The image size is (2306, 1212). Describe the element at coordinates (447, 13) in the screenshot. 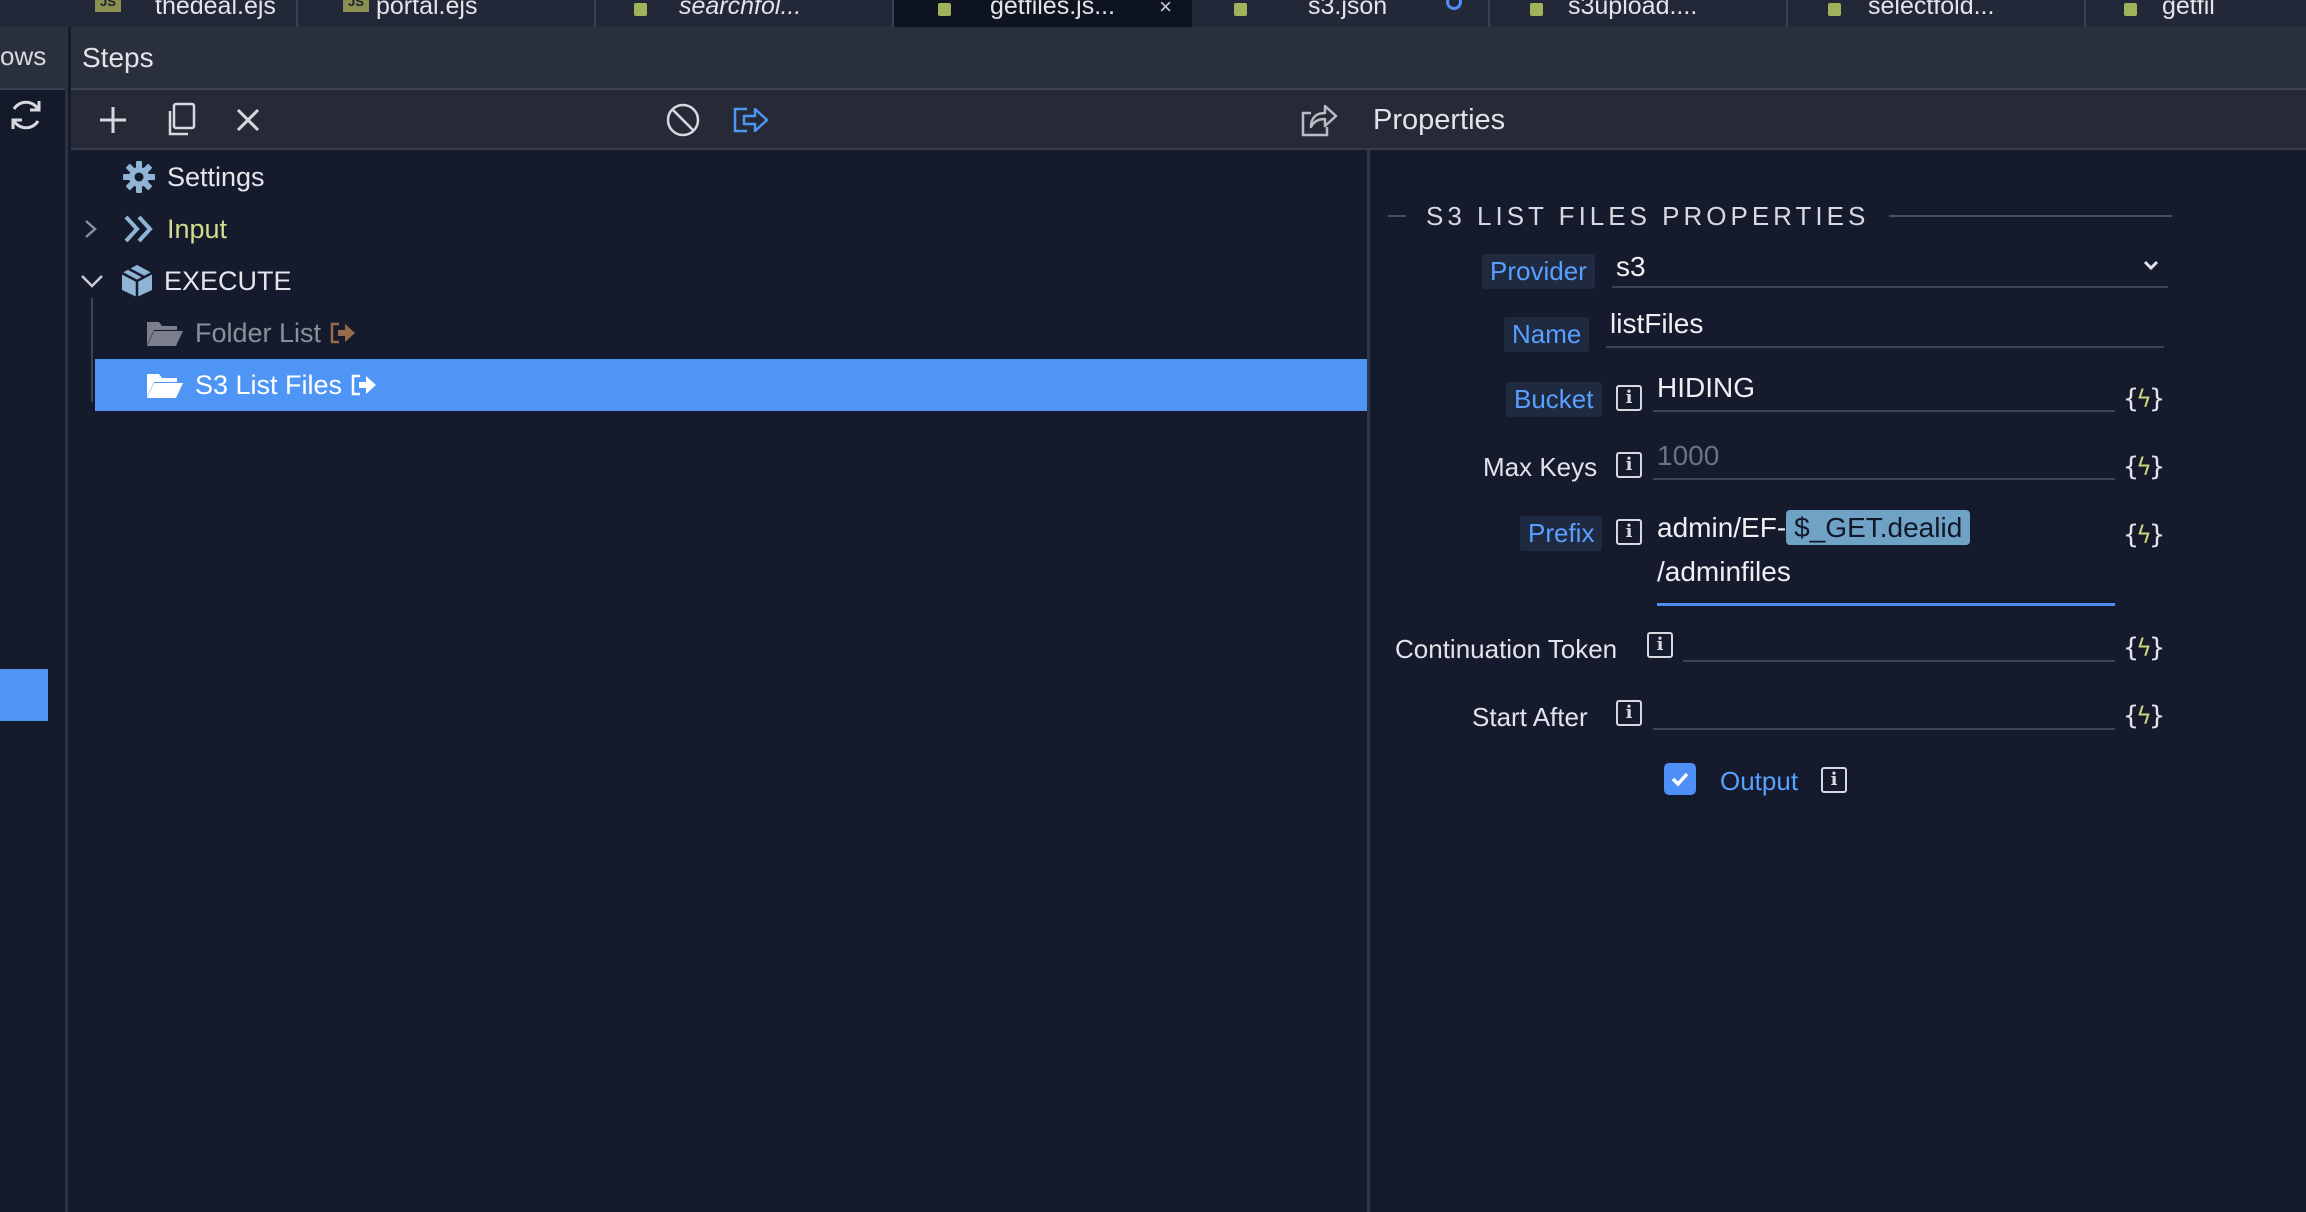

I see `tab-portal: JS portal.ejs` at that location.